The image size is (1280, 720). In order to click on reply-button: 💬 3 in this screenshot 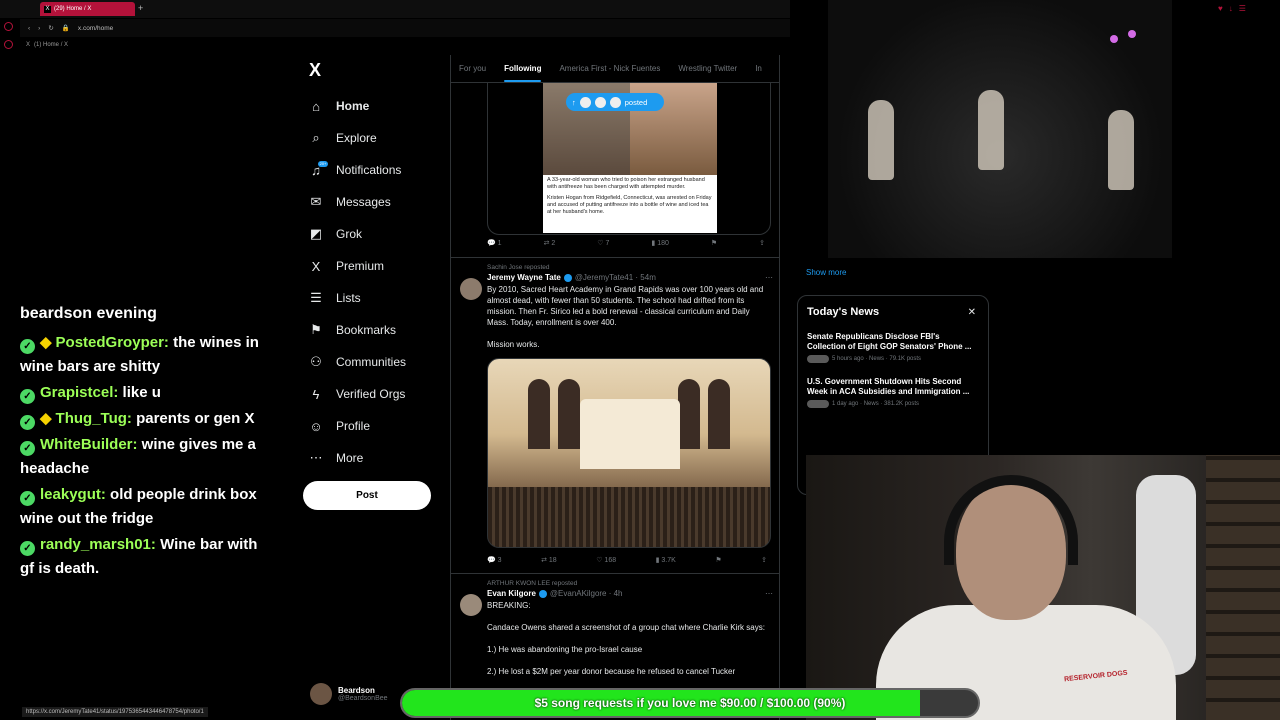, I will do `click(494, 560)`.